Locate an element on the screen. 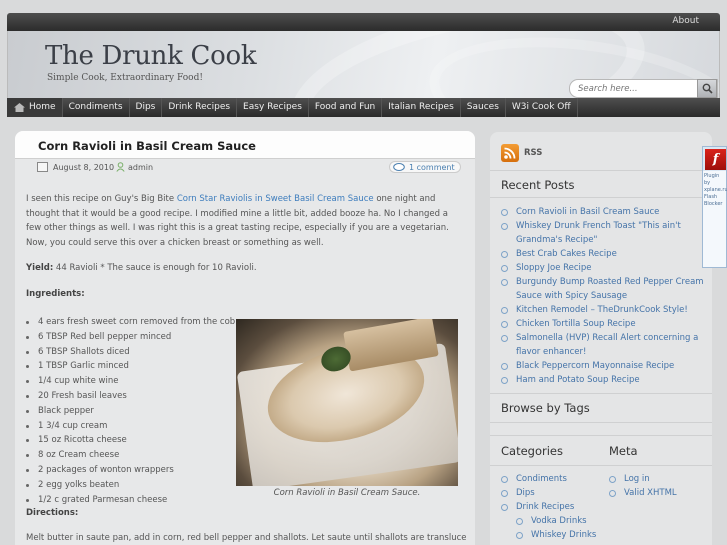  recent-posts-heading: Recent Posts is located at coordinates (538, 185).